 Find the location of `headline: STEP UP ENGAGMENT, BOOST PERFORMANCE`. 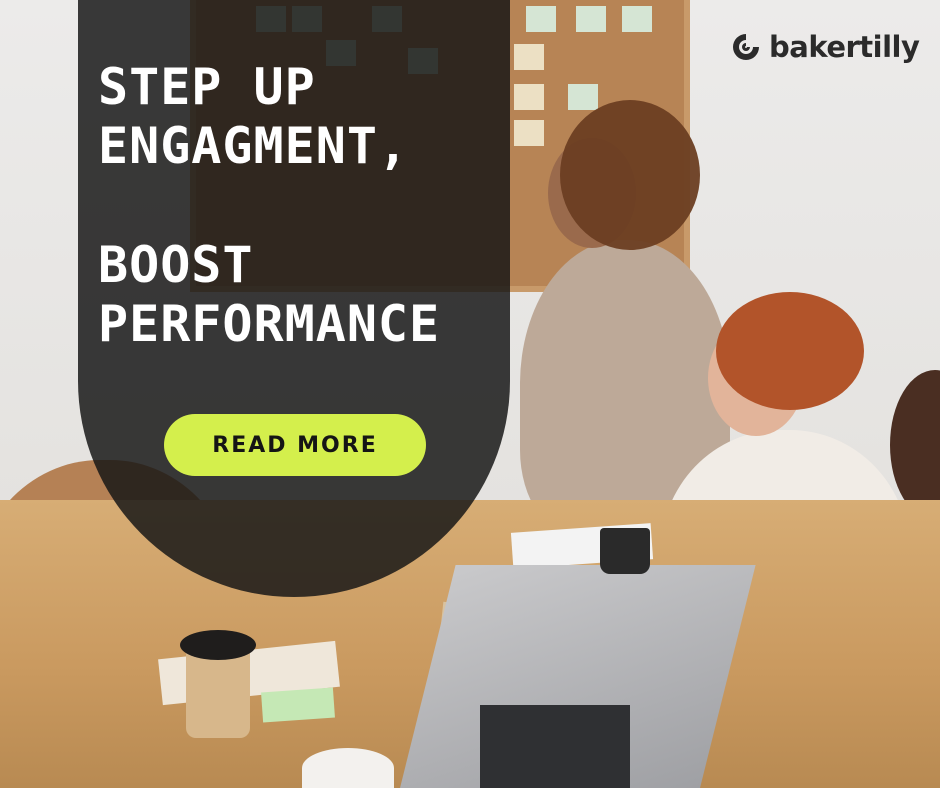

headline: STEP UP ENGAGMENT, BOOST PERFORMANCE is located at coordinates (269, 206).